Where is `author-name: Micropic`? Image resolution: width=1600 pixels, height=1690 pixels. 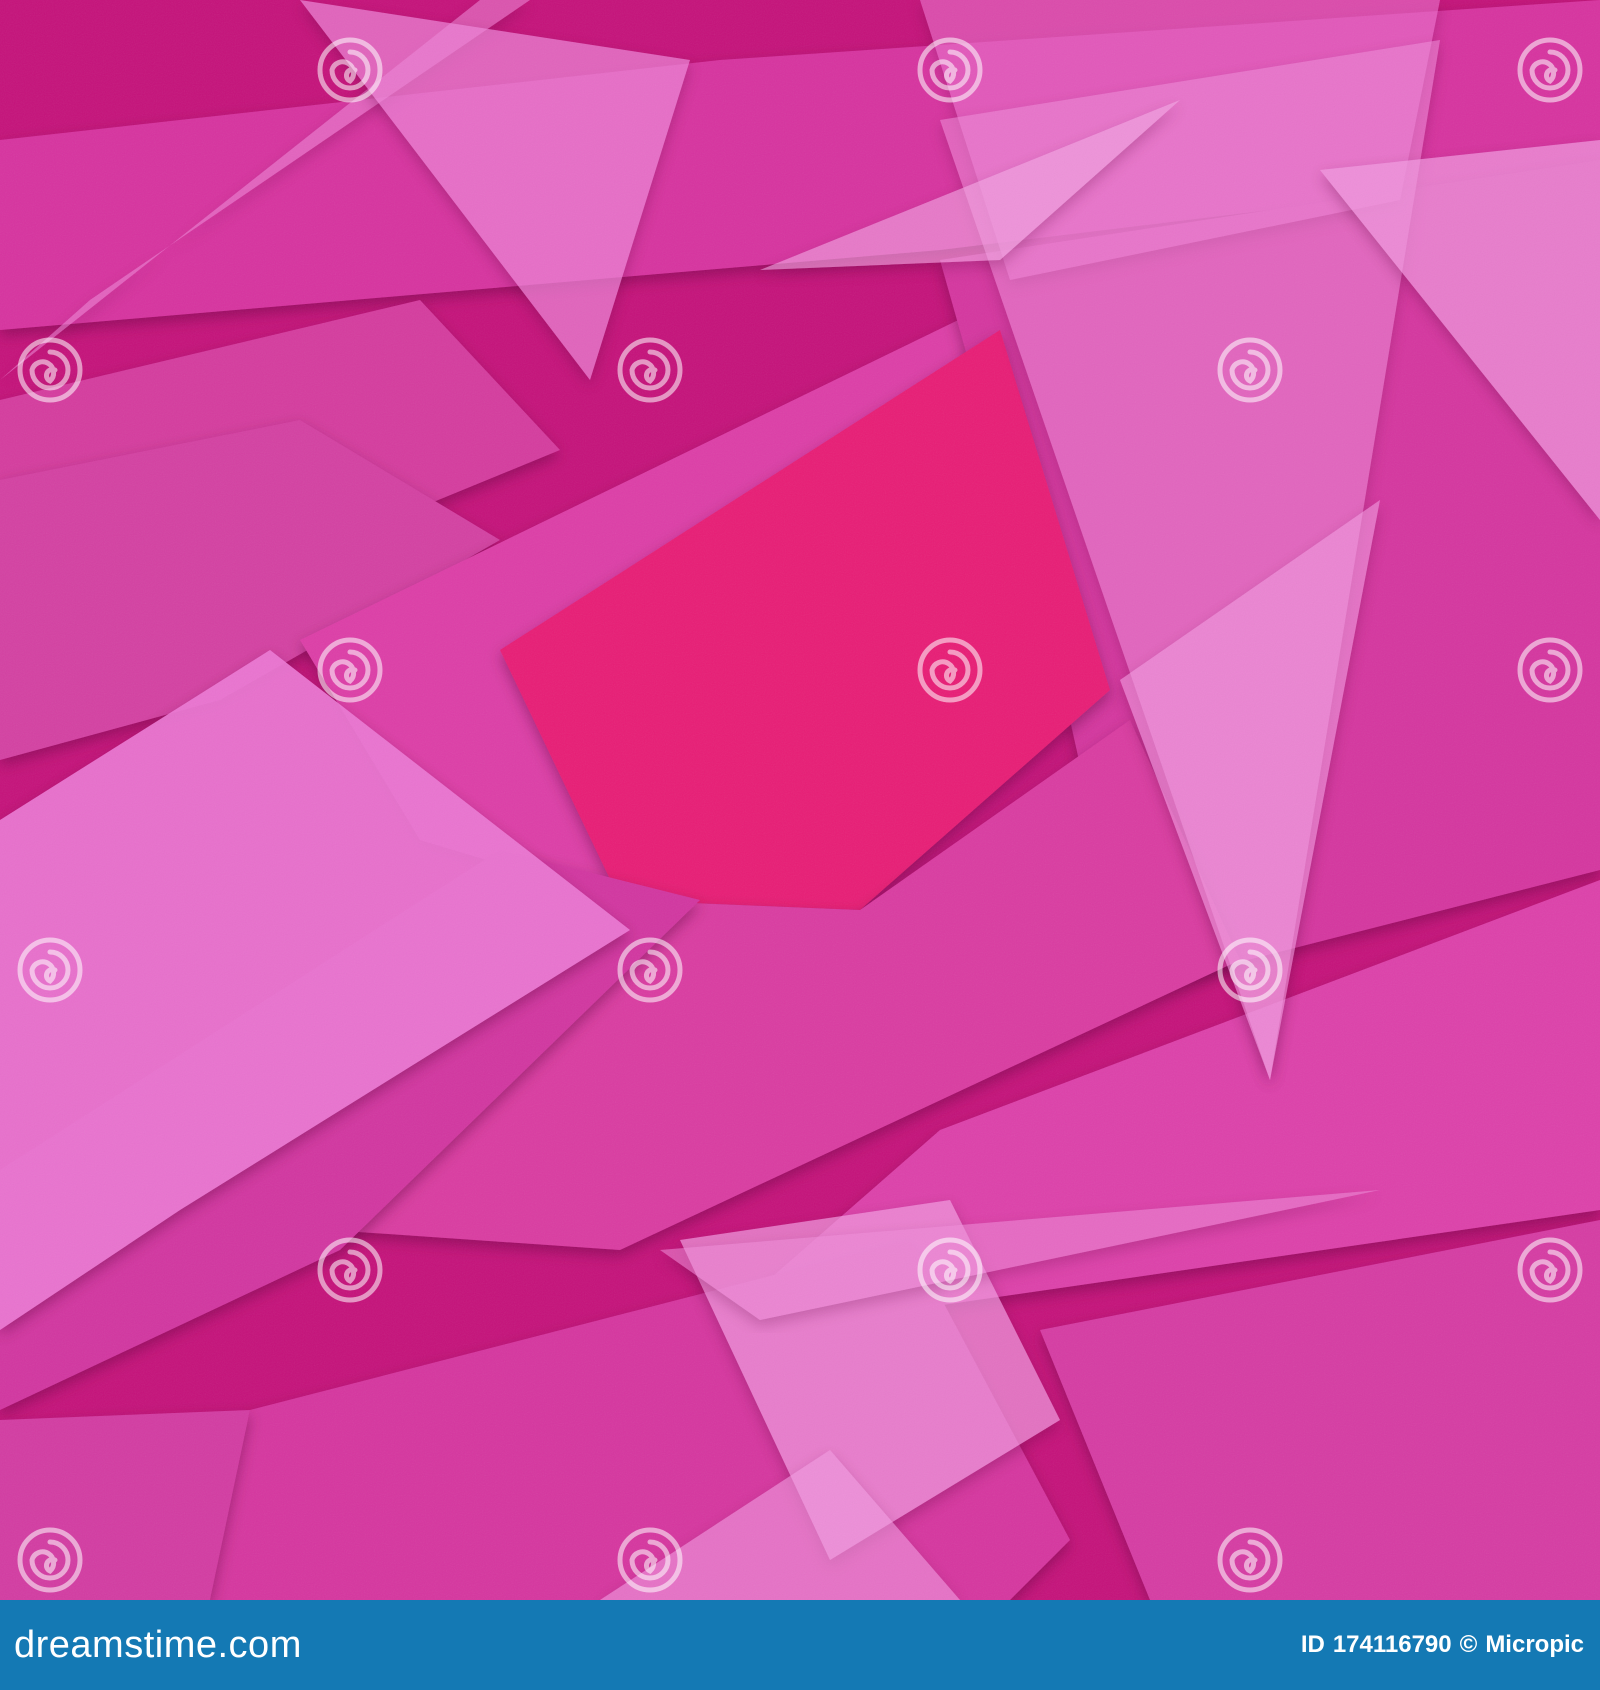
author-name: Micropic is located at coordinates (1534, 1644).